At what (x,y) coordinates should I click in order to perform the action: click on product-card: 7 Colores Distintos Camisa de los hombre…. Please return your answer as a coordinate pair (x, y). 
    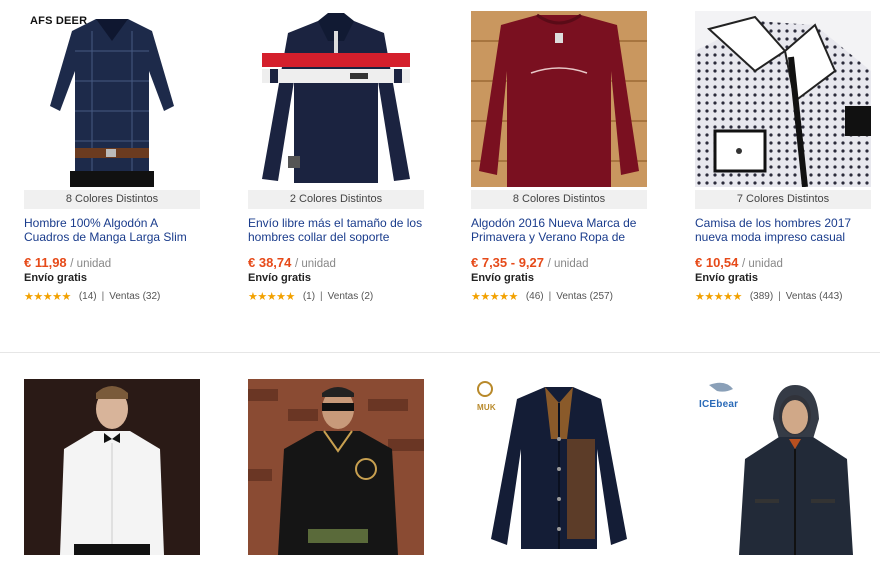
    Looking at the image, I should click on (783, 157).